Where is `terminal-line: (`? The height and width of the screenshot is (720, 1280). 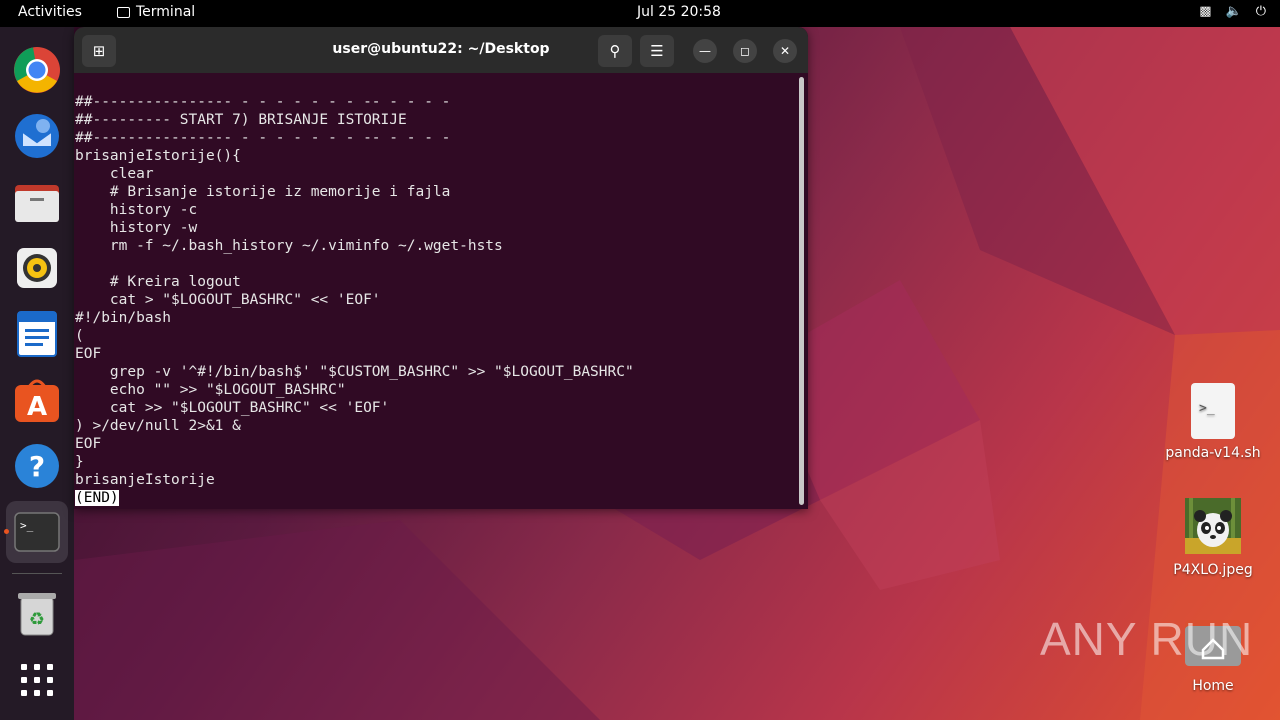 terminal-line: ( is located at coordinates (79, 336).